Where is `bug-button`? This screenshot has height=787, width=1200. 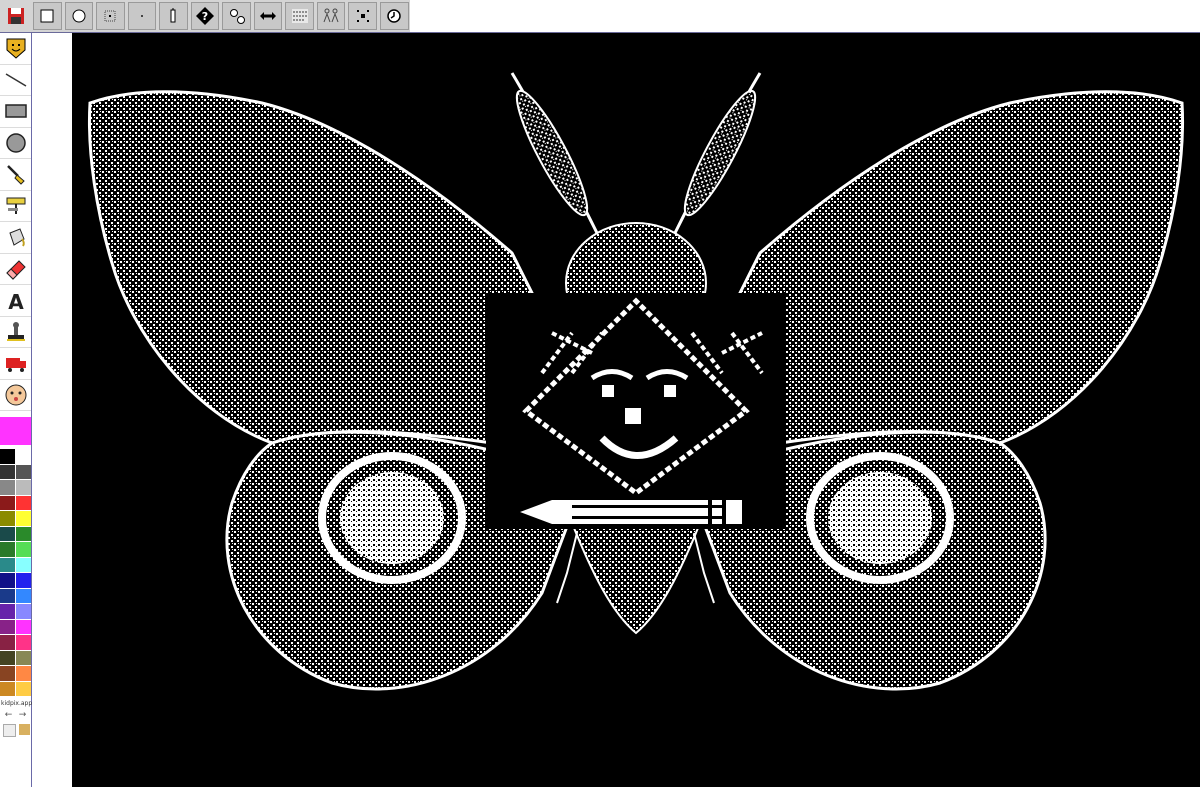
bug-button is located at coordinates (173, 16).